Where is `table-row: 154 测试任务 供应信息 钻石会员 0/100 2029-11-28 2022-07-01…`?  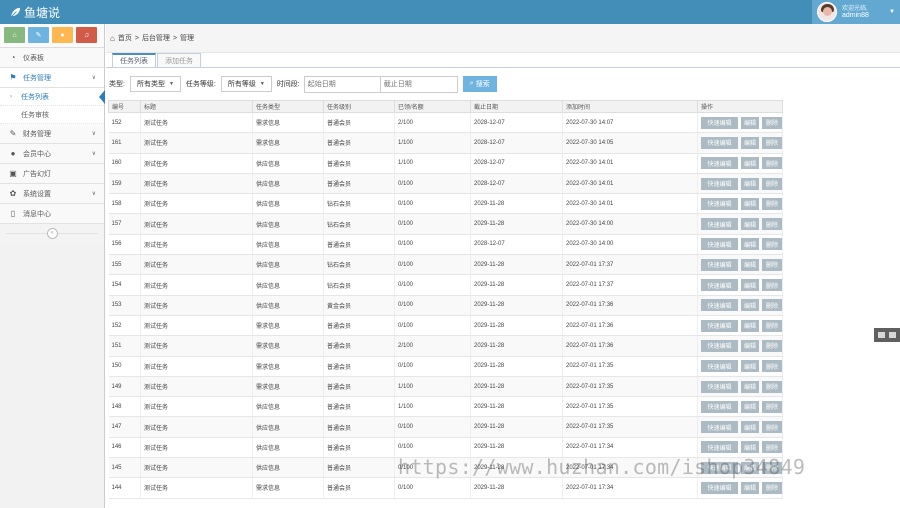
table-row: 154 测试任务 供应信息 钻石会员 0/100 2029-11-28 2022-07-01… is located at coordinates (445, 285).